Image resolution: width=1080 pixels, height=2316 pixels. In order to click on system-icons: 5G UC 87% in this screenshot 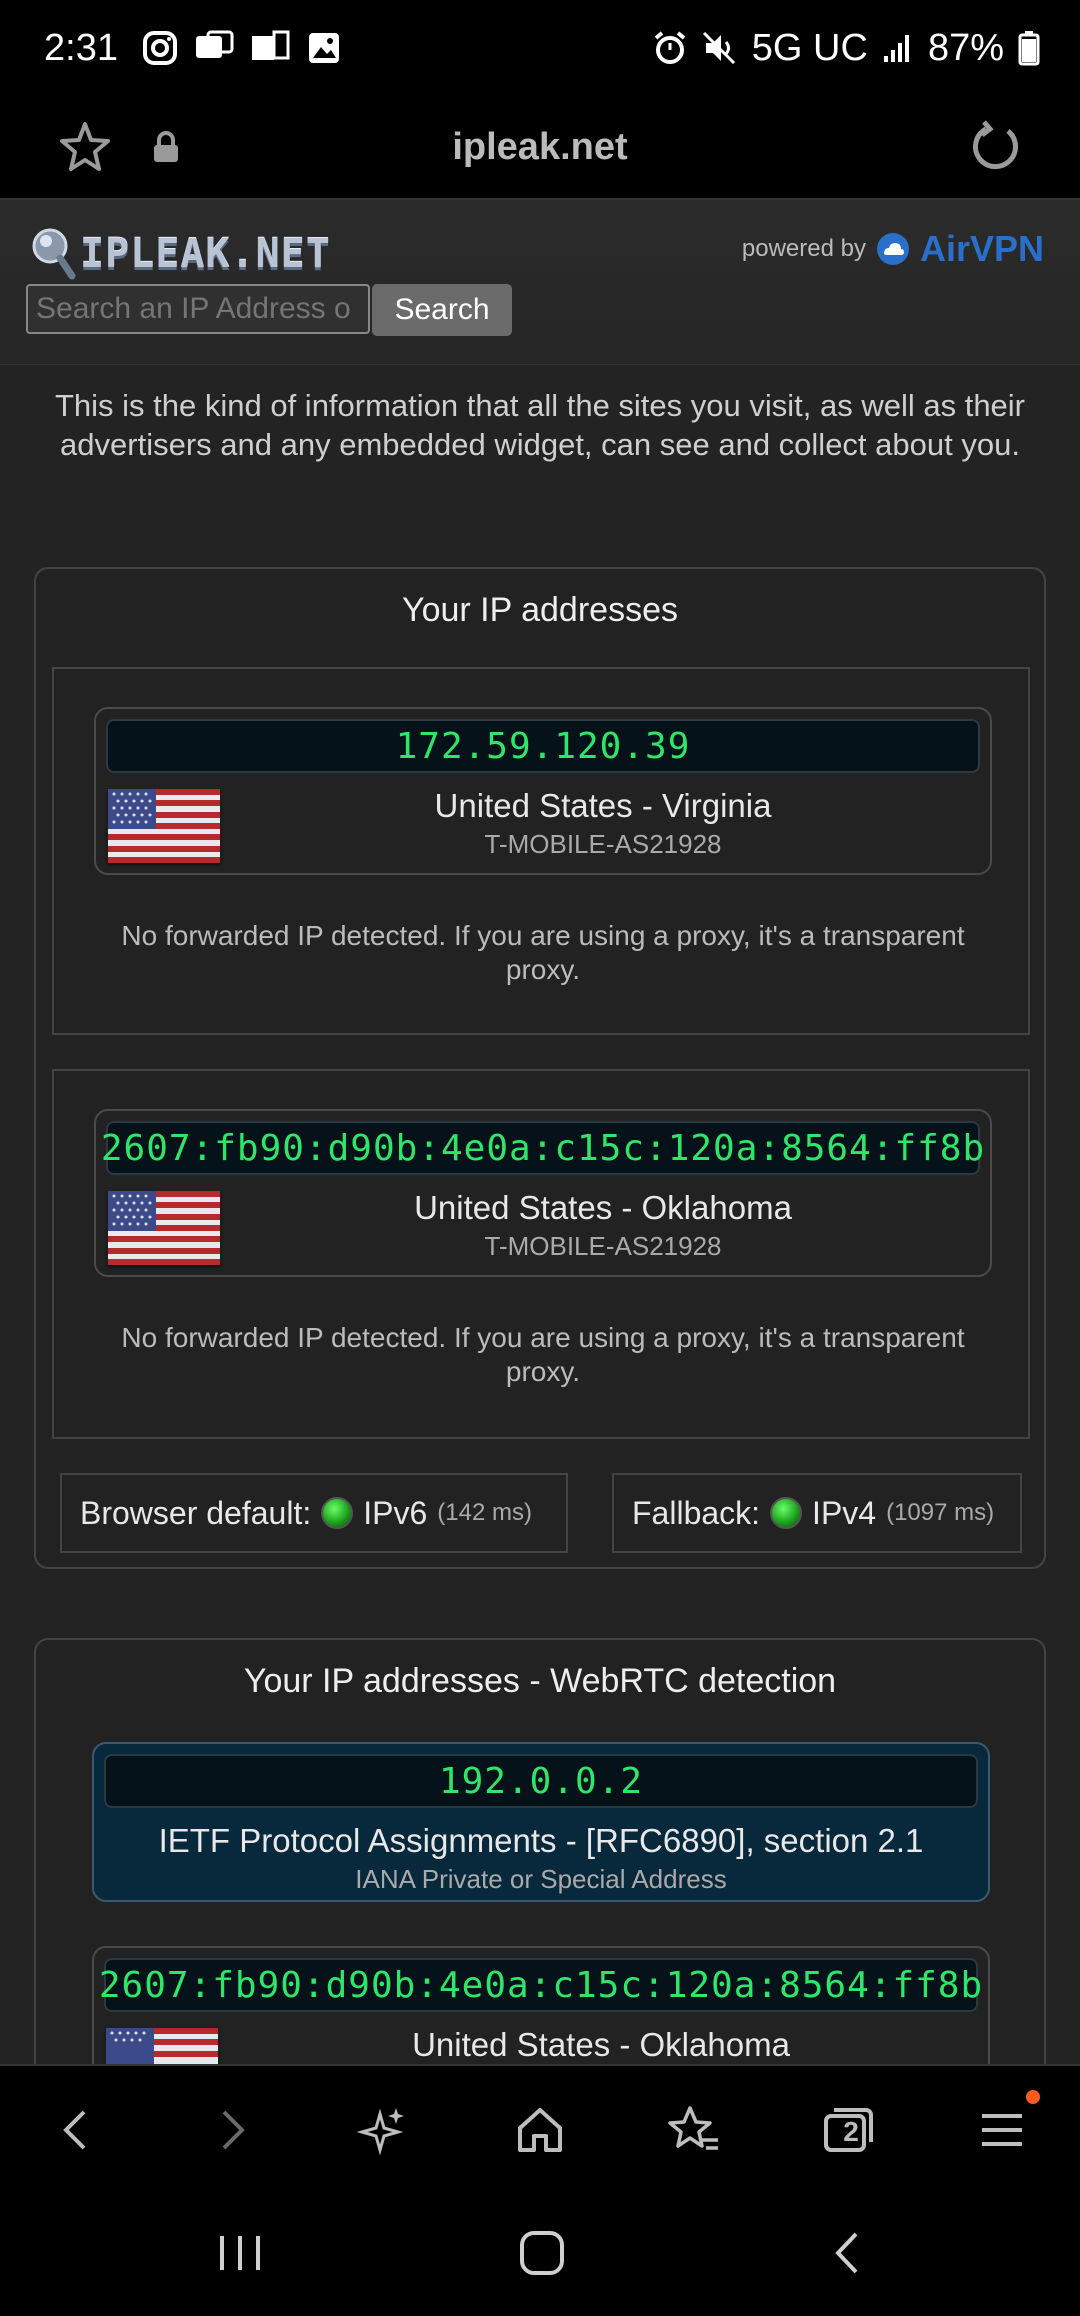, I will do `click(846, 48)`.